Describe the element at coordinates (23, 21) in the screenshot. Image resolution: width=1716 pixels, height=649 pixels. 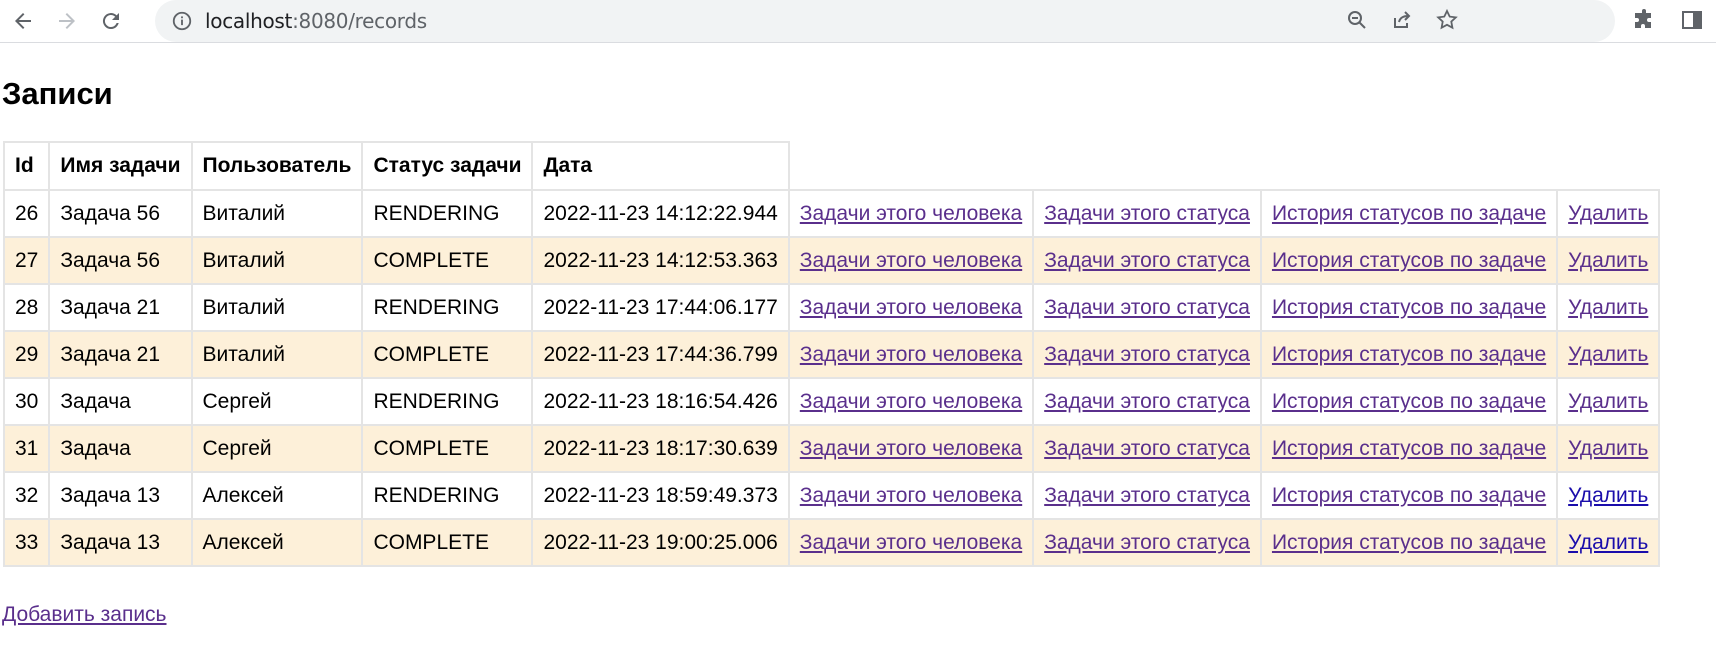
I see `back-arrow-icon` at that location.